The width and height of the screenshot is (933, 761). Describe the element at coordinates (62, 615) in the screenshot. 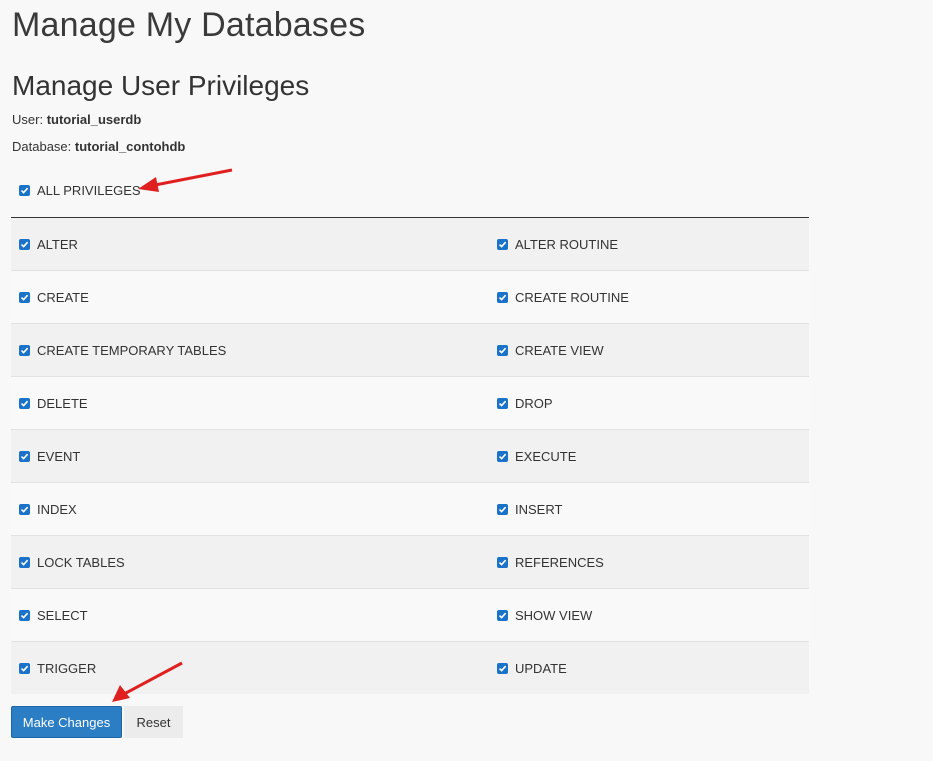

I see `privilege-label: SELECT` at that location.